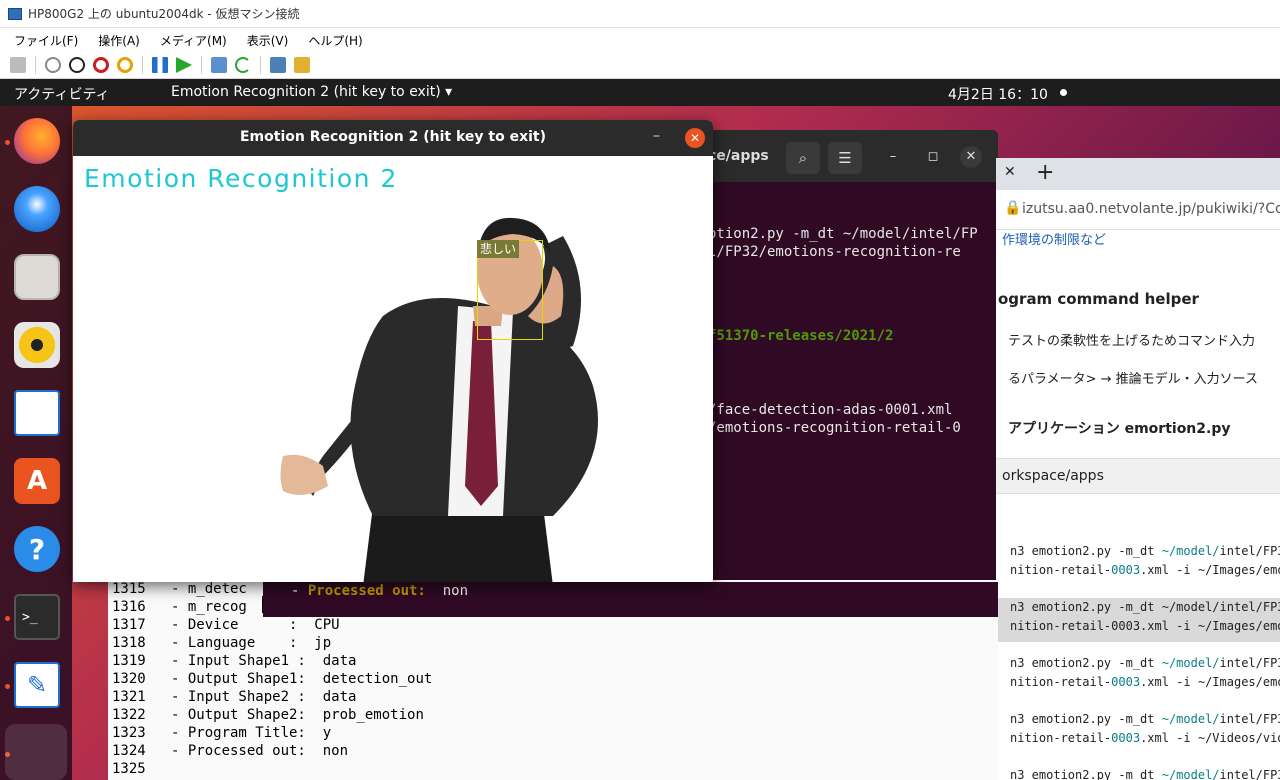 This screenshot has width=1280, height=780. I want to click on line-text: - Language : jp, so click(238, 643).